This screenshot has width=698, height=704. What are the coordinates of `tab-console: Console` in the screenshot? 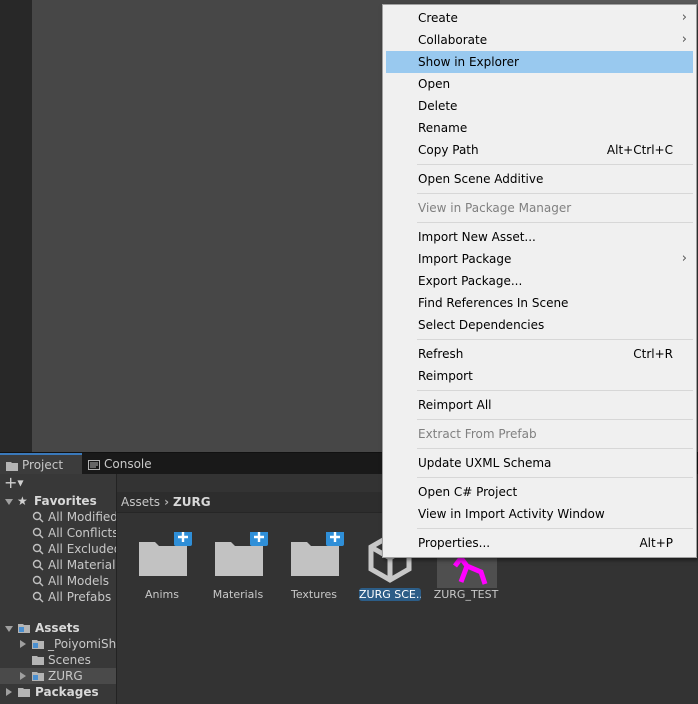 It's located at (128, 464).